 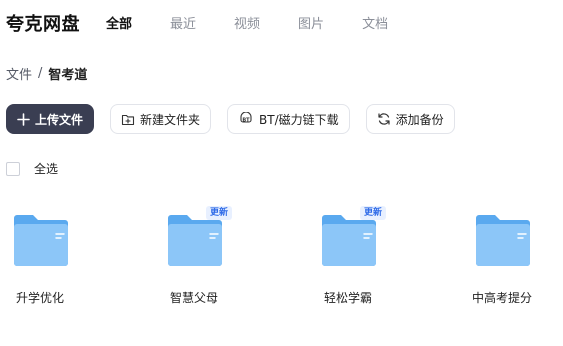 What do you see at coordinates (311, 22) in the screenshot?
I see `tab-images: 图片` at bounding box center [311, 22].